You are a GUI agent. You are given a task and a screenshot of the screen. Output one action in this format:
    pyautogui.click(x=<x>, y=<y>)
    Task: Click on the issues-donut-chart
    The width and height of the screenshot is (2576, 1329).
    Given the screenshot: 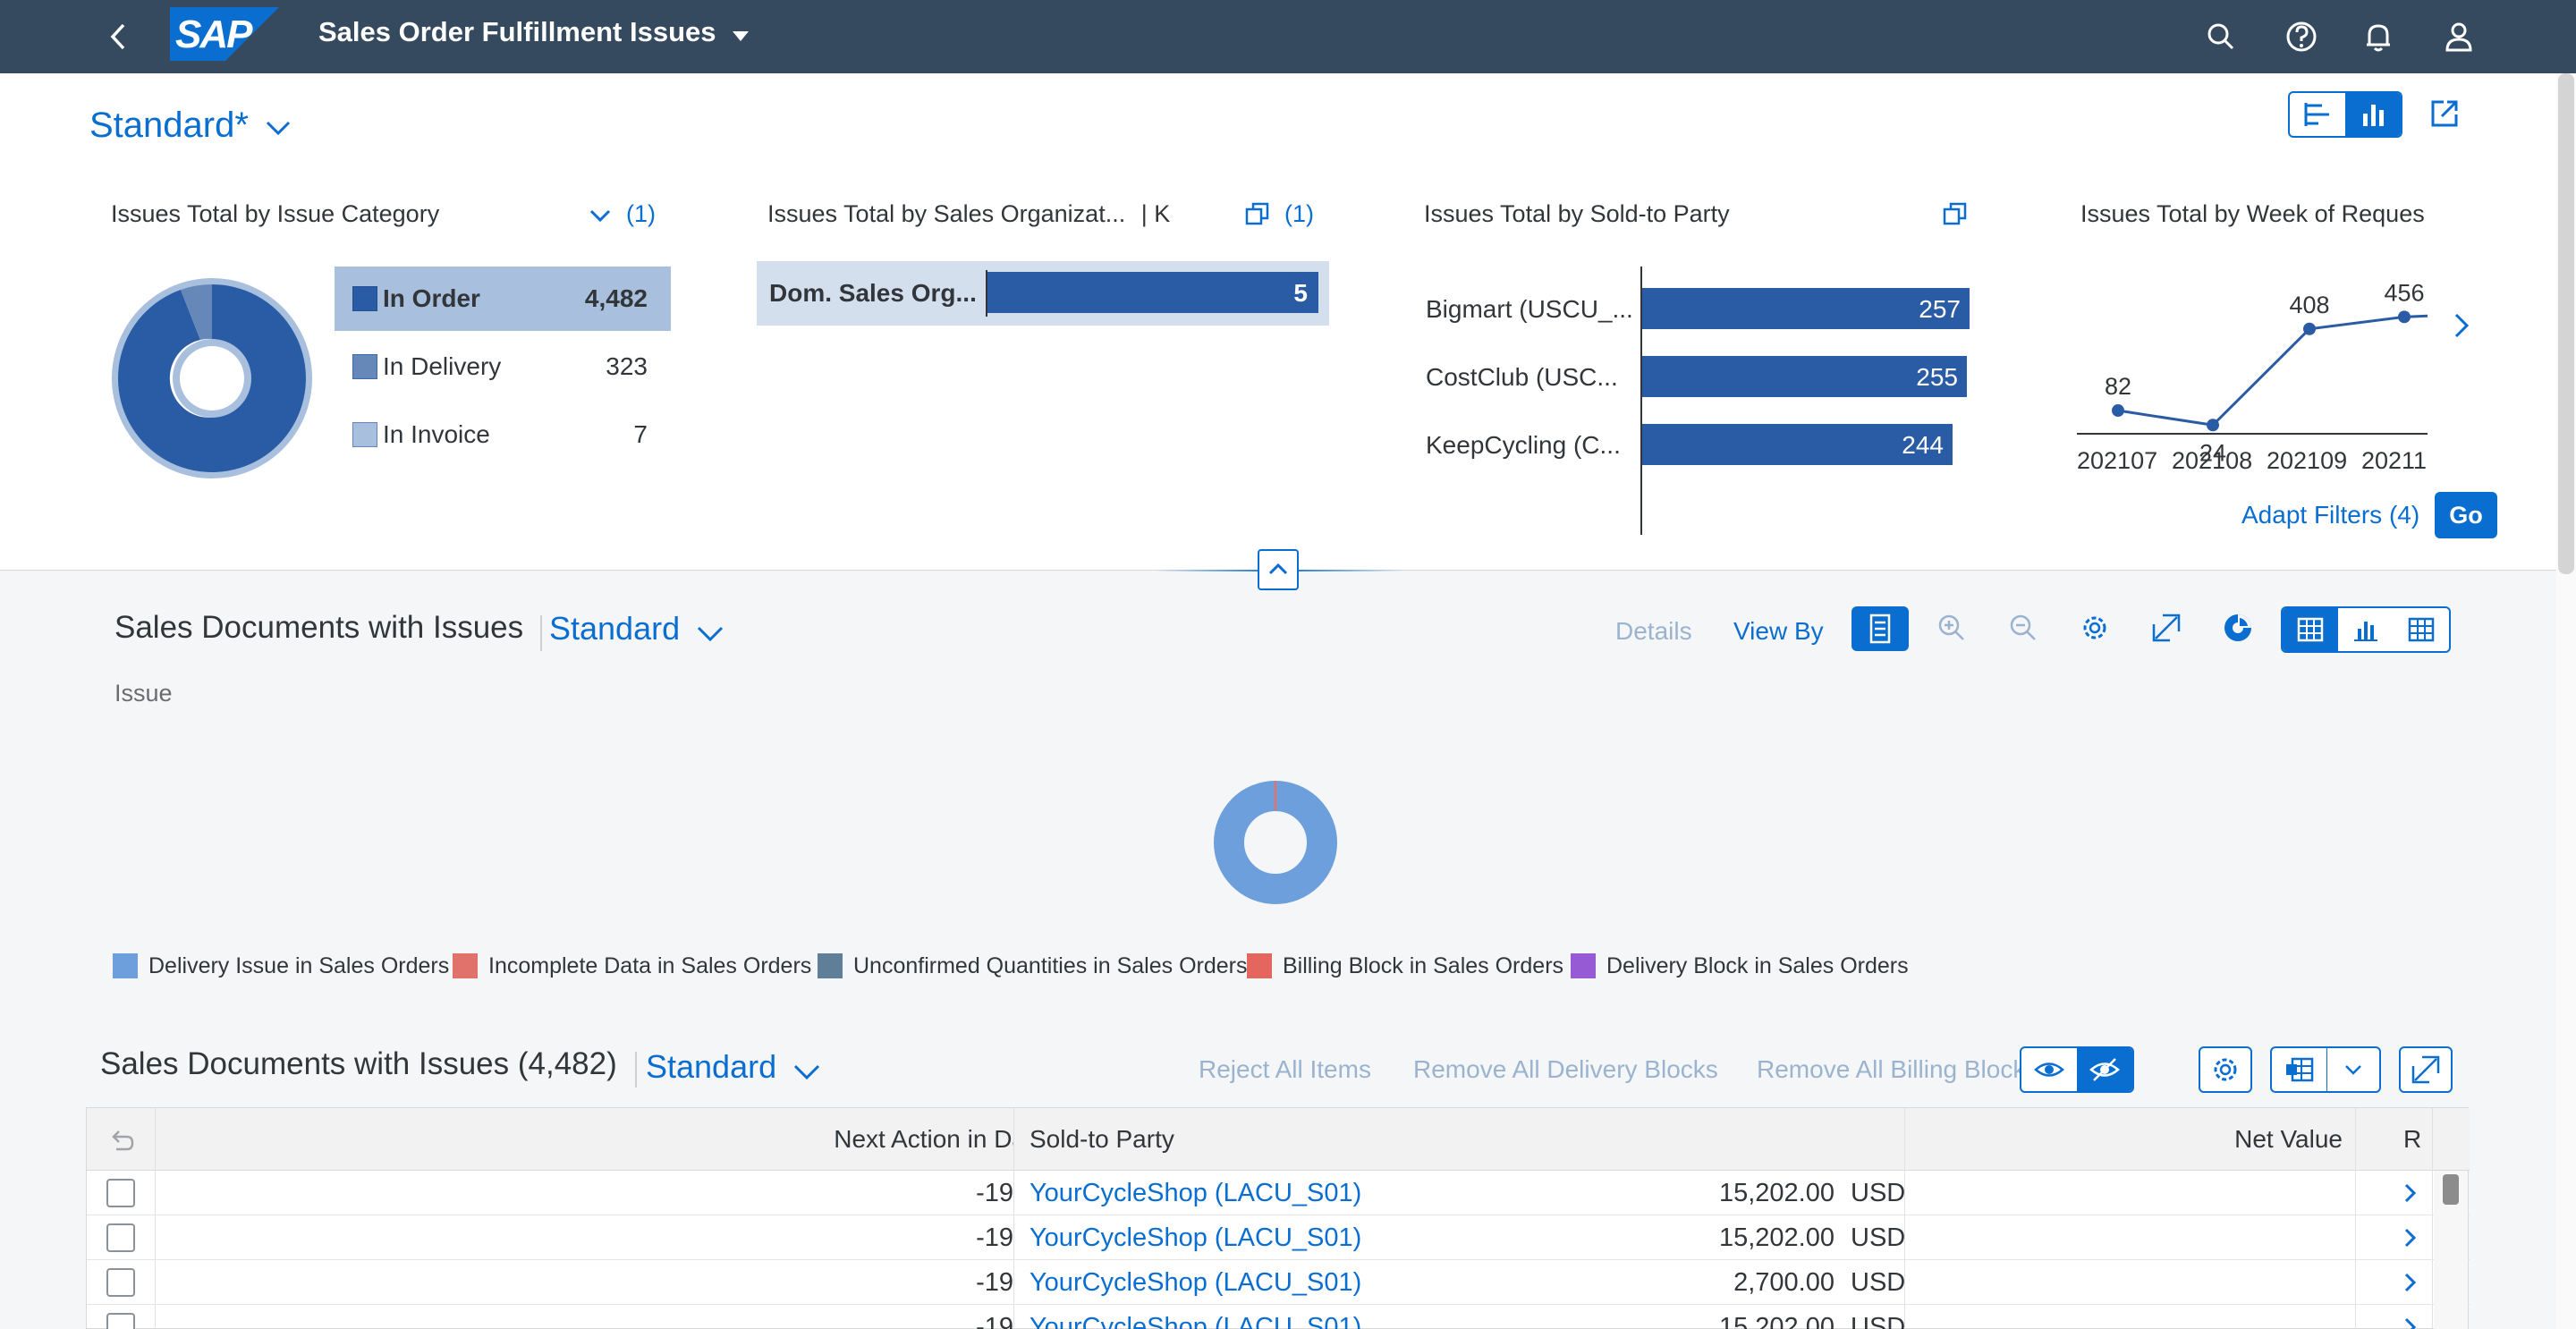 What is the action you would take?
    pyautogui.click(x=1275, y=842)
    